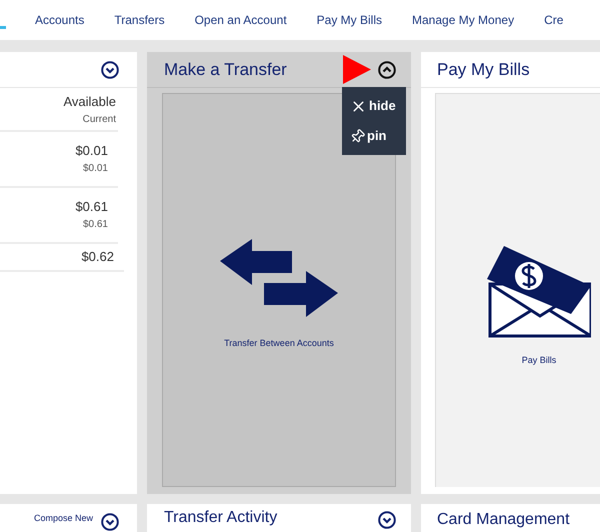 The width and height of the screenshot is (600, 532). What do you see at coordinates (463, 20) in the screenshot?
I see `nav-link: Manage My Money` at bounding box center [463, 20].